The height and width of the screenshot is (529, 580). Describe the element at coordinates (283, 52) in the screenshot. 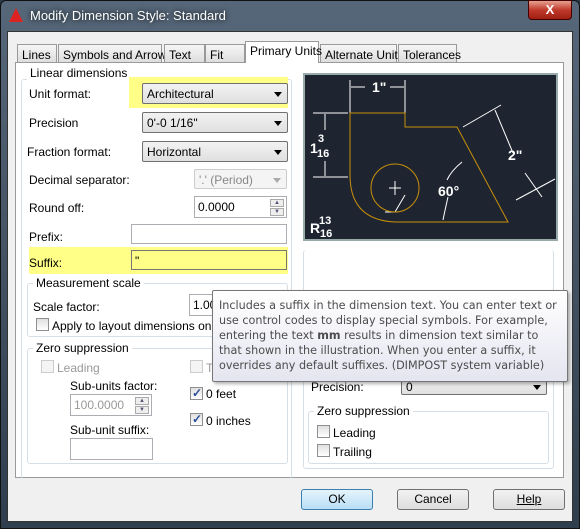

I see `tab-primary-units: Primary Units` at that location.